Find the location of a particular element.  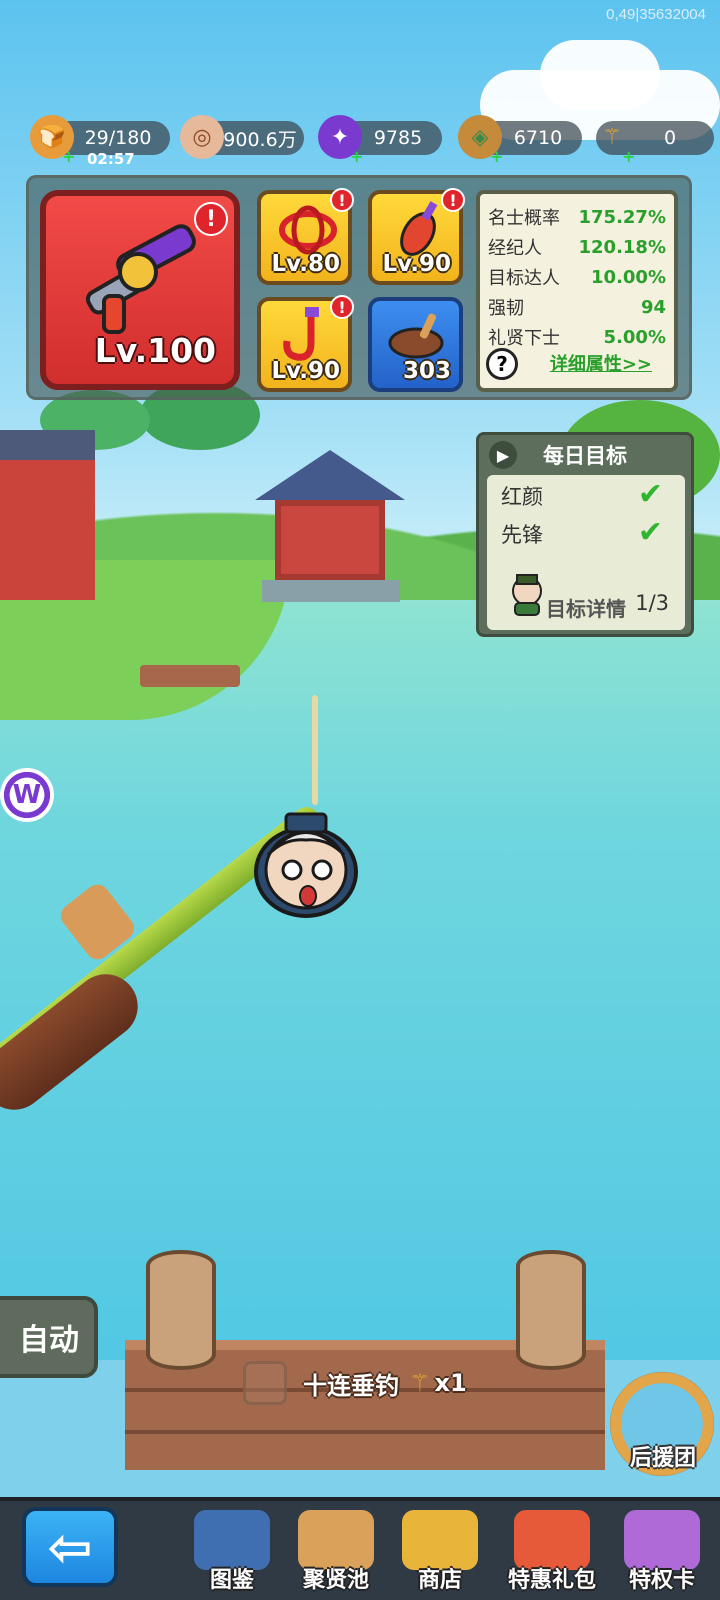

stat-row: 目标达人 10.00% is located at coordinates (577, 277).